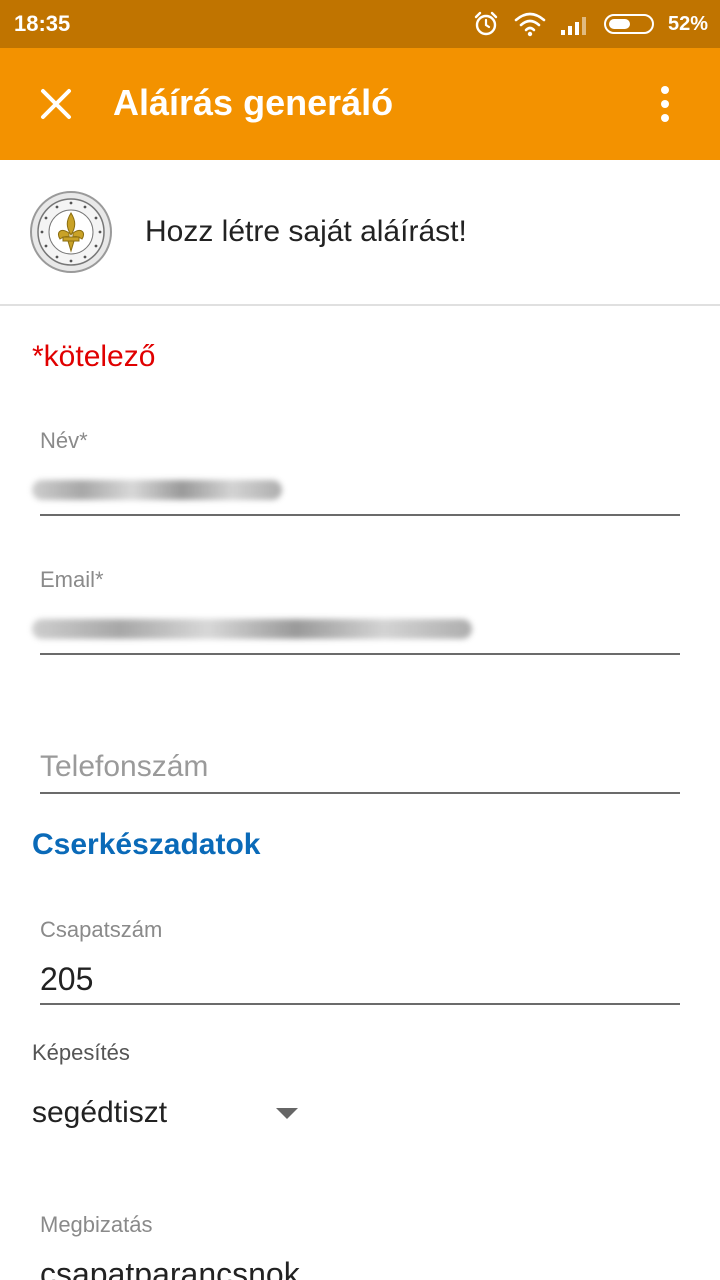 The width and height of the screenshot is (720, 1280). I want to click on required-note: *kötelező, so click(94, 356).